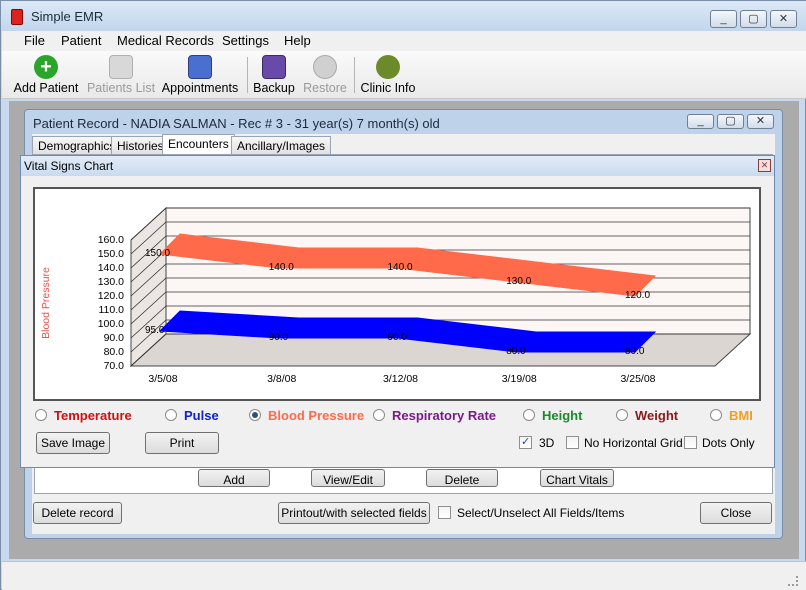 The image size is (806, 590). Describe the element at coordinates (388, 67) in the screenshot. I see `stethoscope-icon` at that location.